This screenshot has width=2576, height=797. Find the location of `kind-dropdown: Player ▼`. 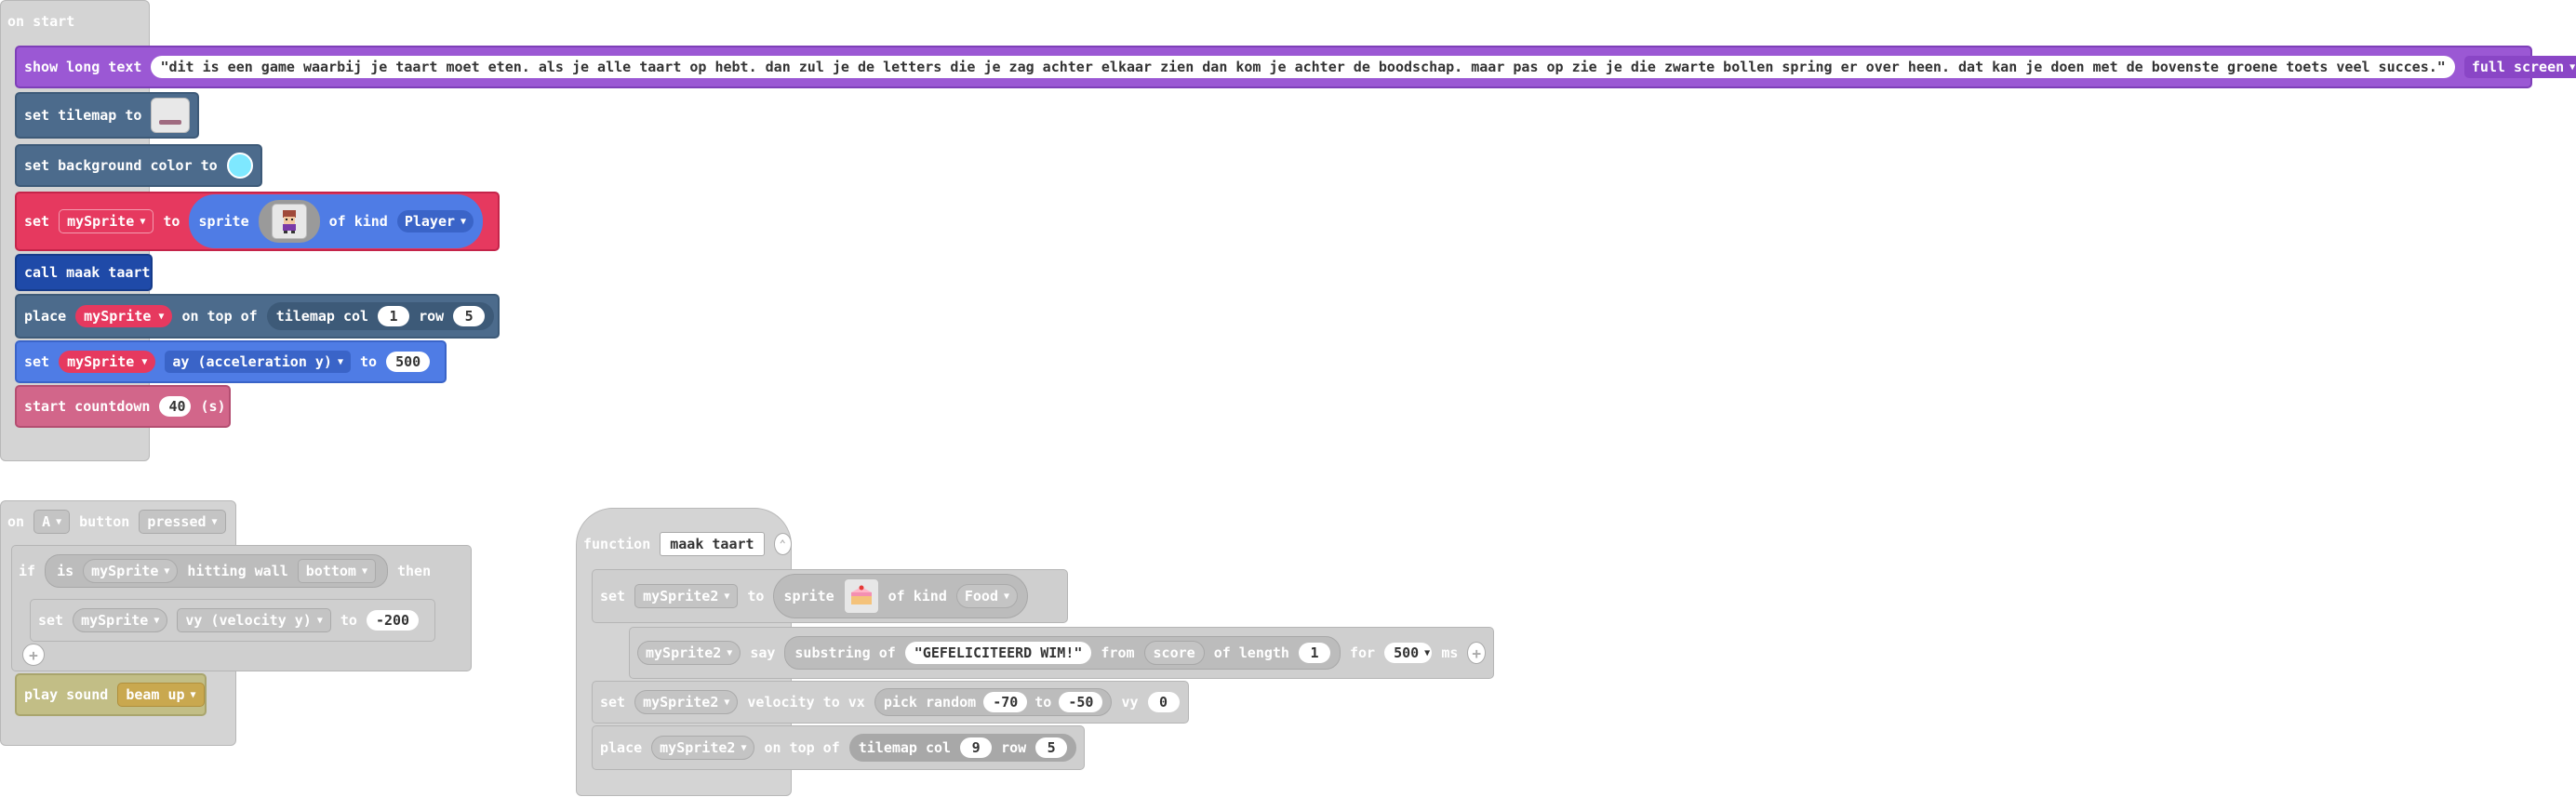

kind-dropdown: Player ▼ is located at coordinates (435, 221).